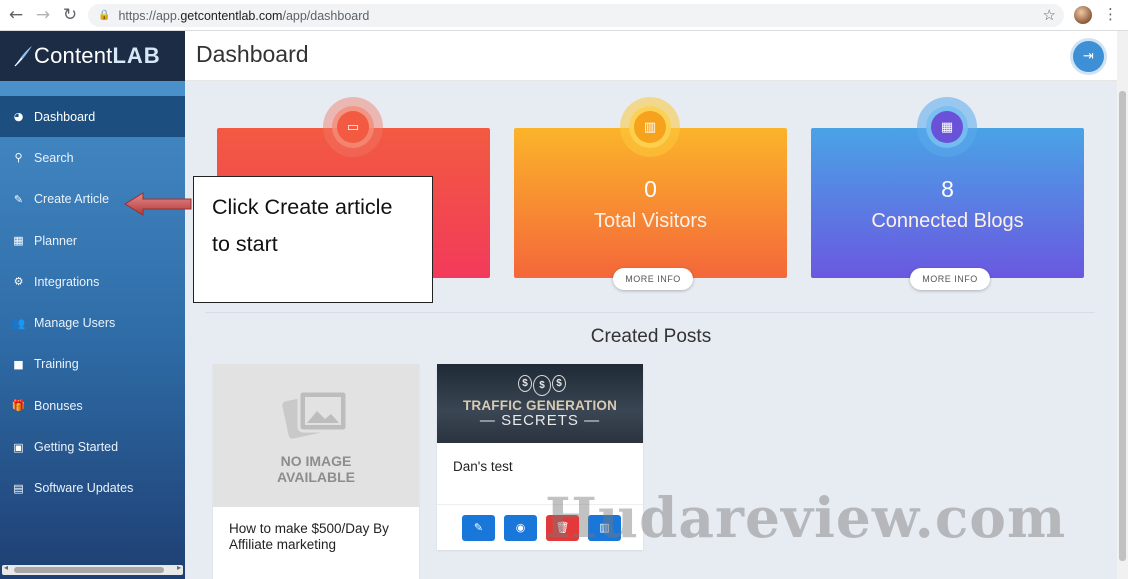 This screenshot has width=1128, height=579. What do you see at coordinates (18, 488) in the screenshot?
I see `clipboard-icon: ▤` at bounding box center [18, 488].